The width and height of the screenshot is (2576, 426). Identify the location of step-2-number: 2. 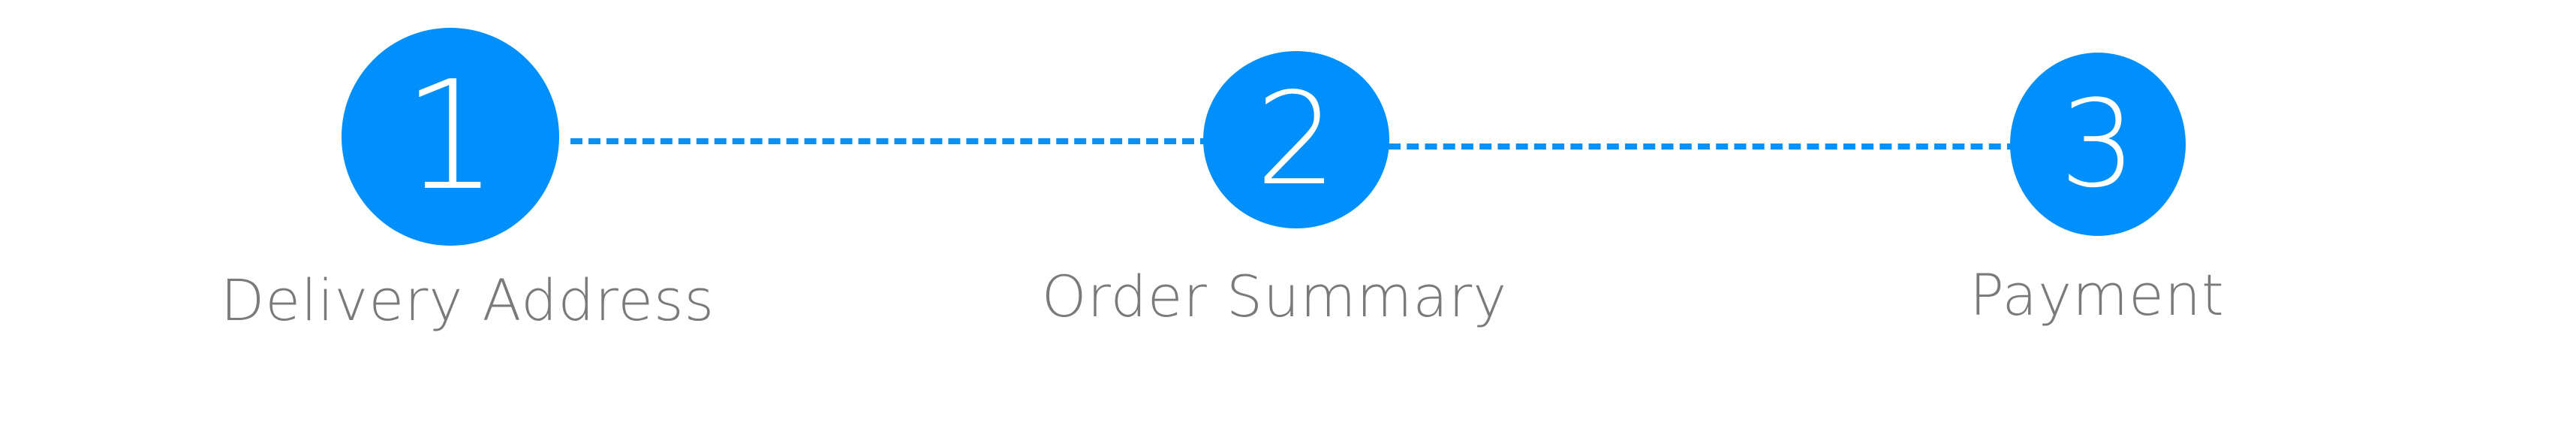
(1296, 139).